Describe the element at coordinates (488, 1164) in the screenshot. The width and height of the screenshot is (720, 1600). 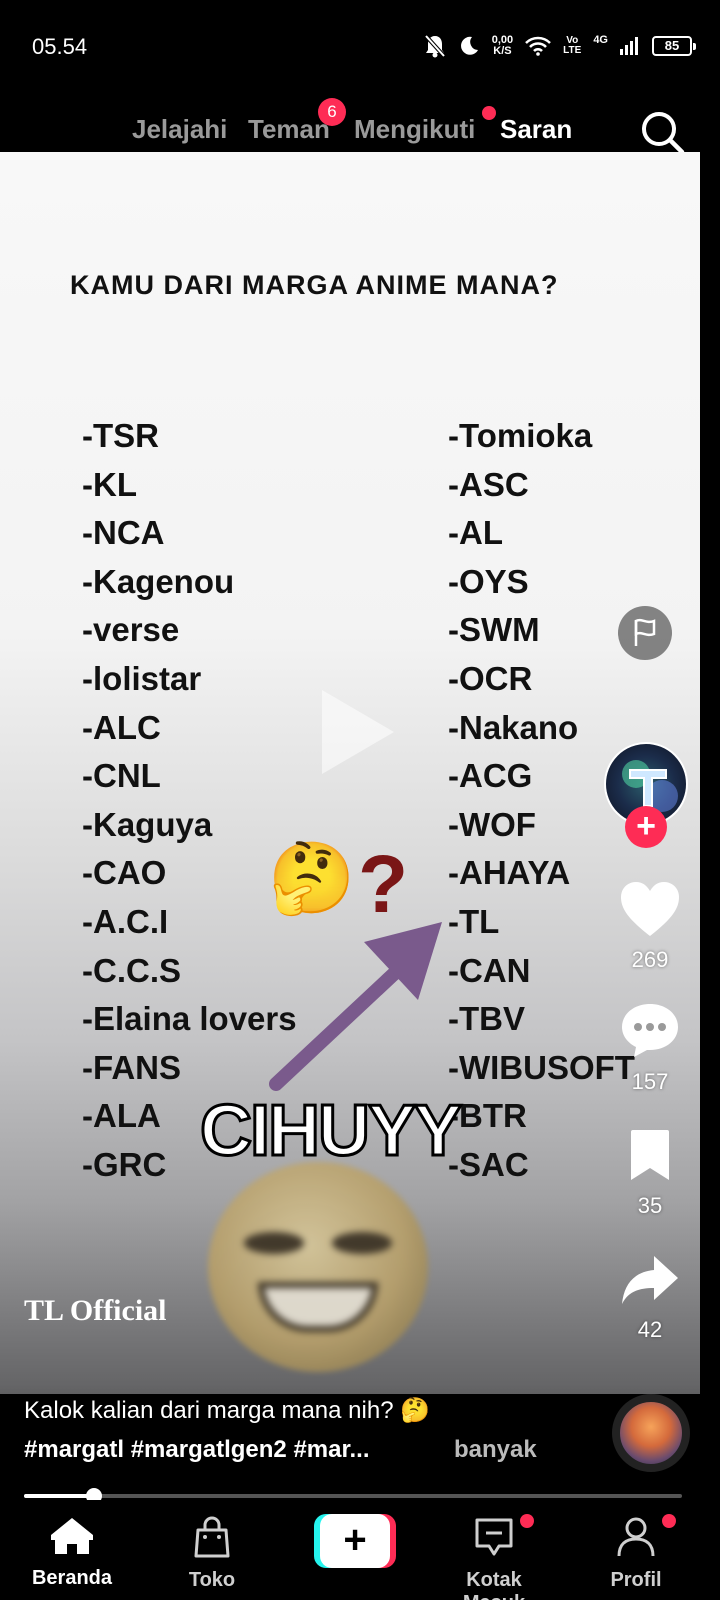
I see `list-item: -SAC` at that location.